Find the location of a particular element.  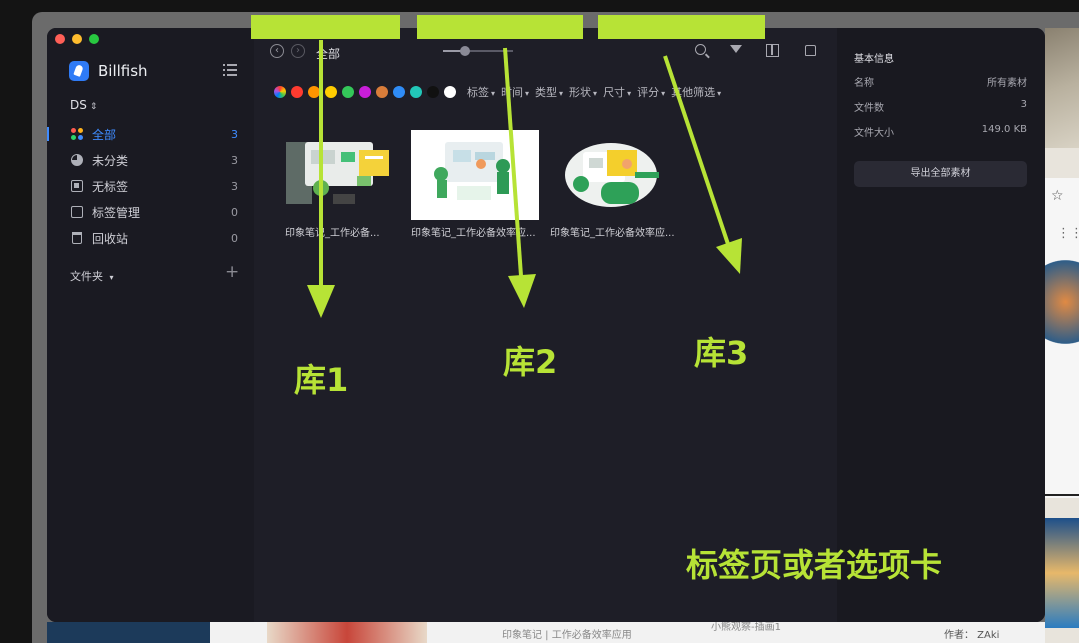

arrow-1-head is located at coordinates (321, 301).